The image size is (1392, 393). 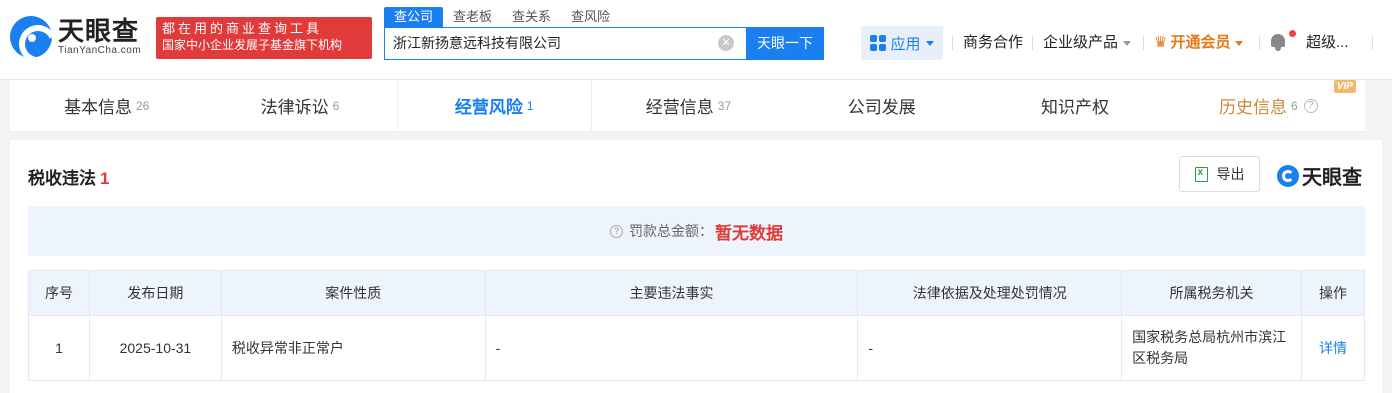 I want to click on nav-enterprise-label: 企业级产品, so click(x=1081, y=42).